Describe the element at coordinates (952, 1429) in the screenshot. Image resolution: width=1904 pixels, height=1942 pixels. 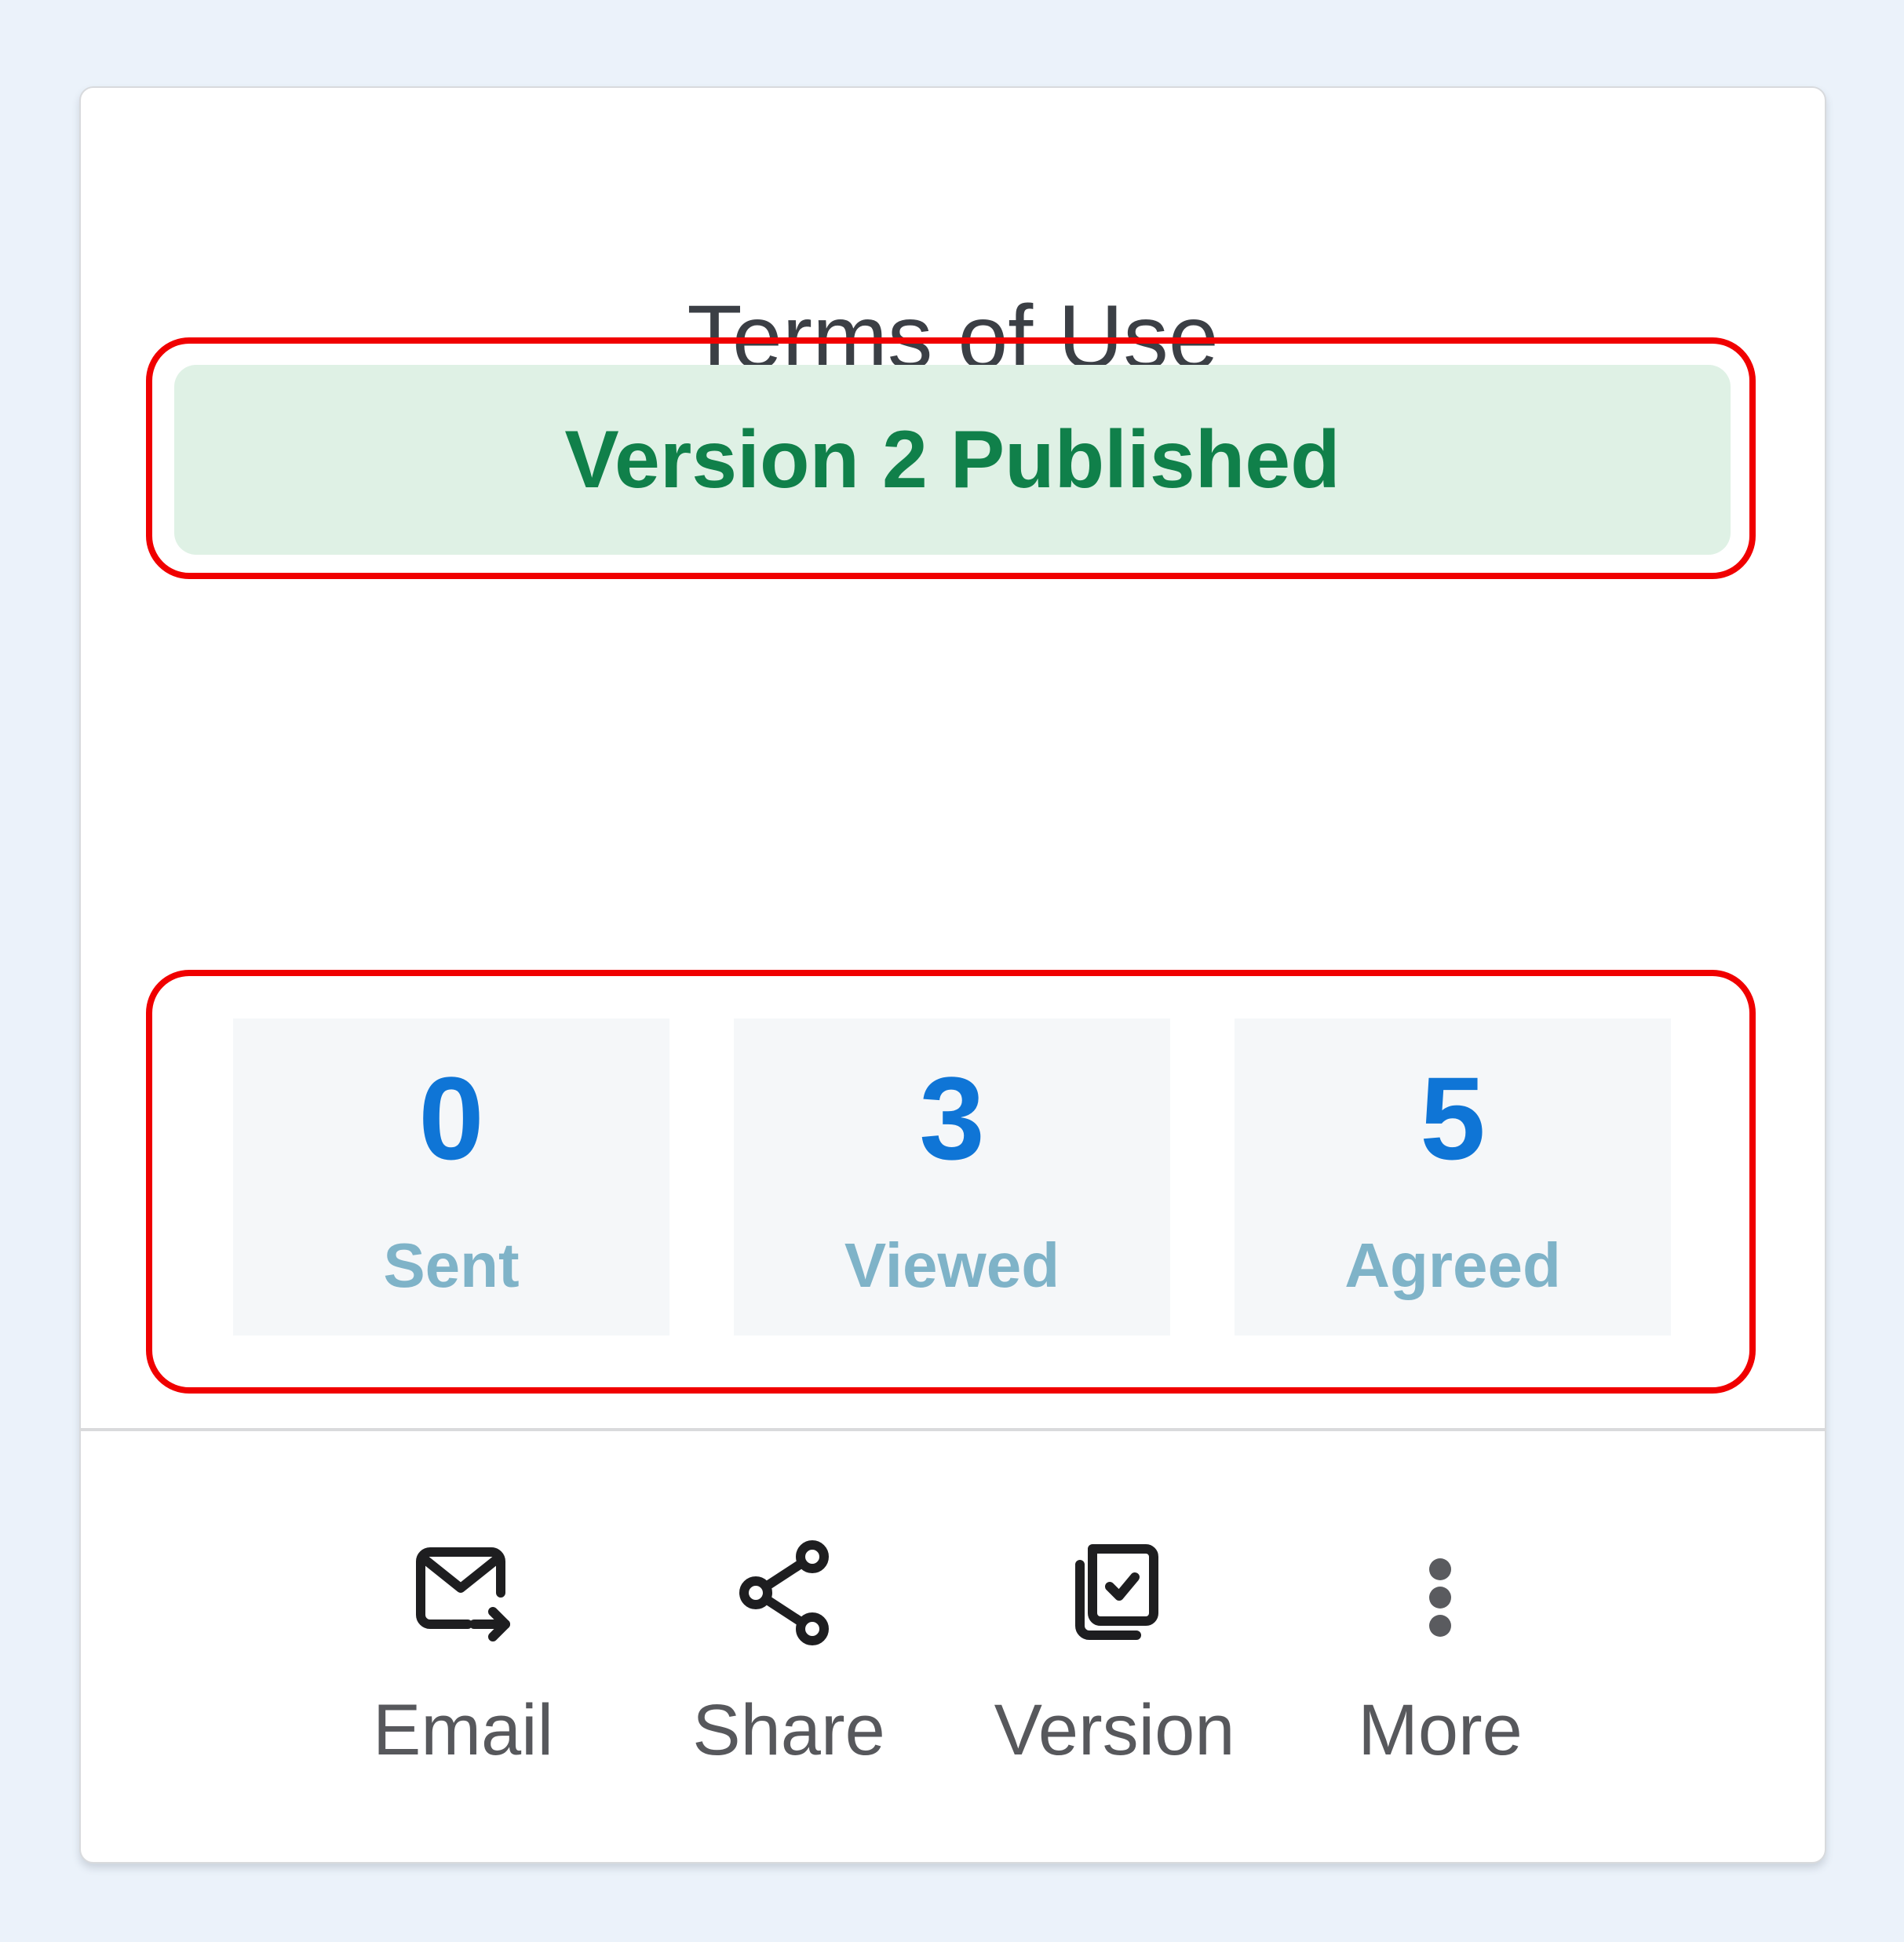
I see `card-divider` at that location.